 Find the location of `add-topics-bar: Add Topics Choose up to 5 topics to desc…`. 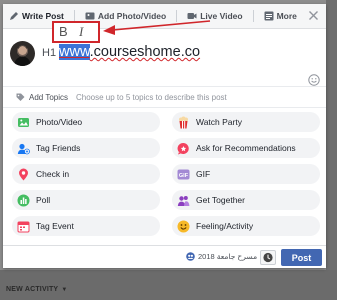

add-topics-bar: Add Topics Choose up to 5 topics to desc… is located at coordinates (164, 97).